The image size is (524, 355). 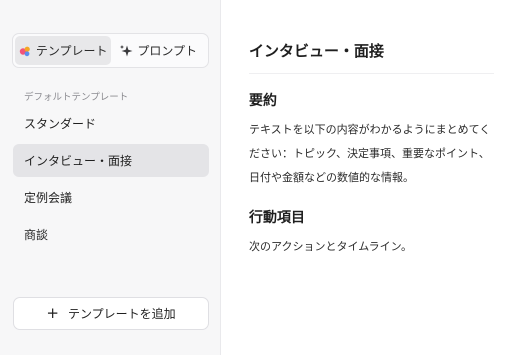 What do you see at coordinates (60, 124) in the screenshot?
I see `sidebar-item-label: スタンダード` at bounding box center [60, 124].